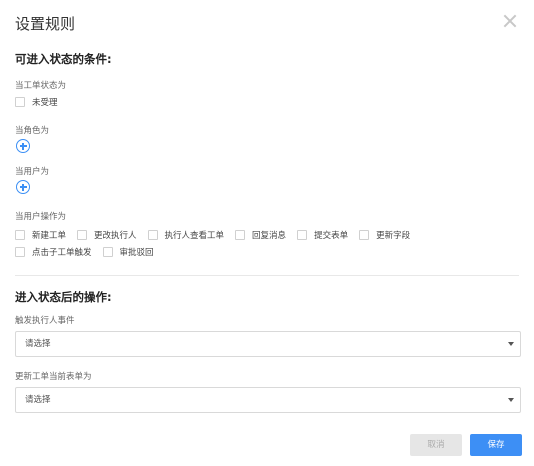 This screenshot has height=466, width=534. What do you see at coordinates (45, 103) in the screenshot?
I see `checkbox-label: 未受理` at bounding box center [45, 103].